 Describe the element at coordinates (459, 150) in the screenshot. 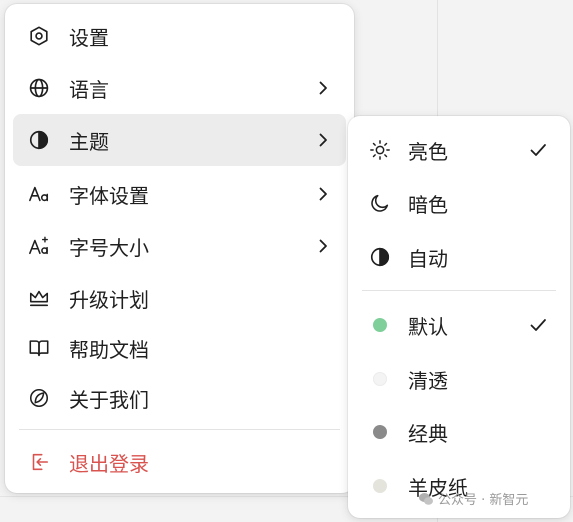

I see `theme-option-light: 亮色` at that location.